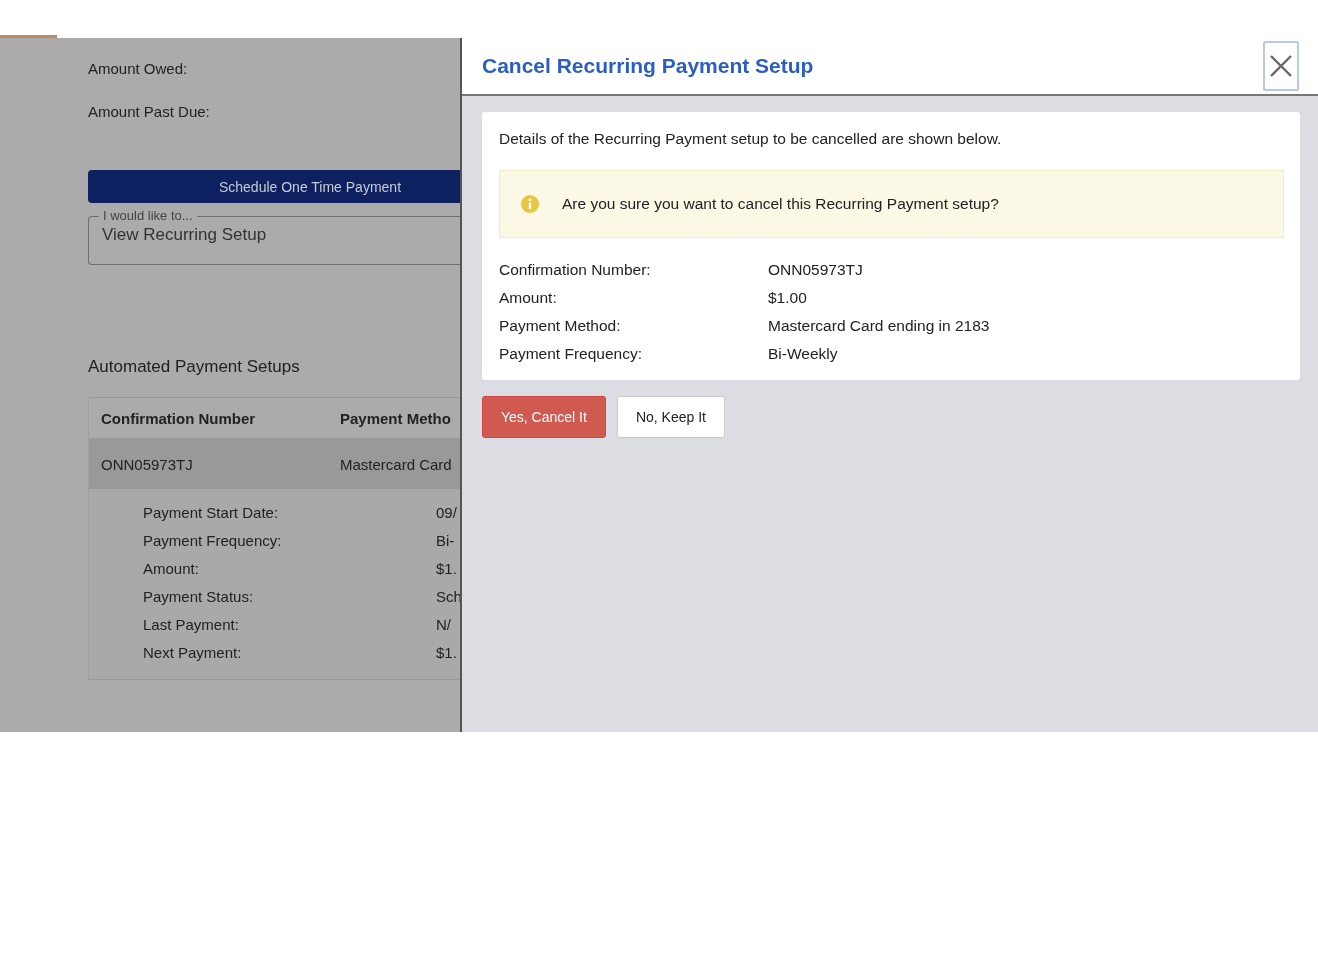 This screenshot has height=980, width=1318. Describe the element at coordinates (446, 513) in the screenshot. I see `detail-value: 09/` at that location.